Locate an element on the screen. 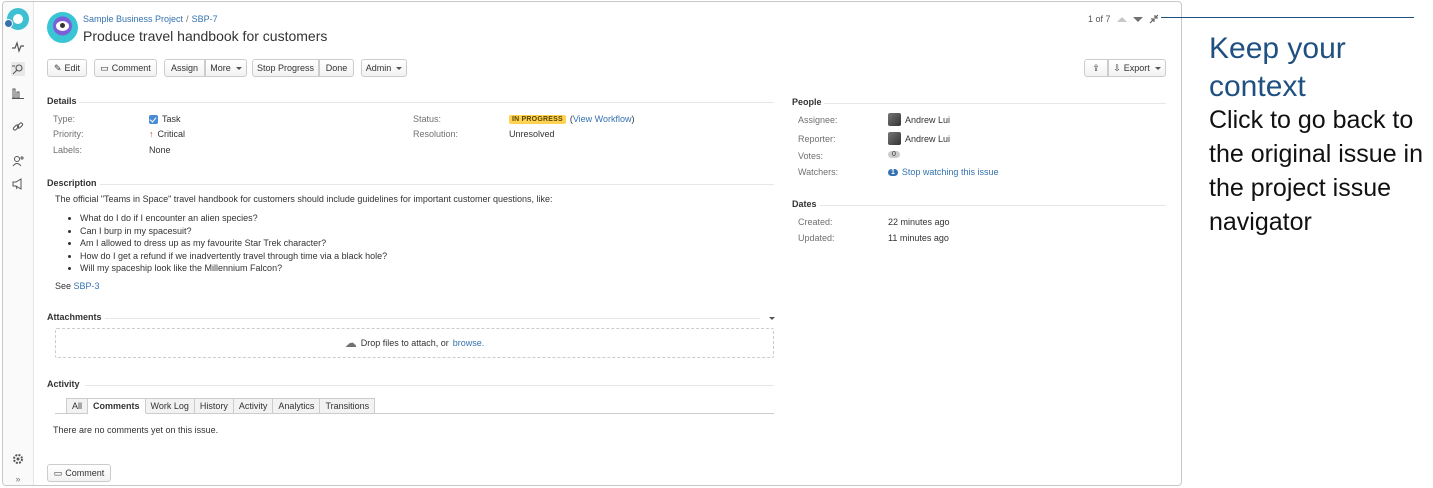  share-icon: ⇪ is located at coordinates (1096, 67).